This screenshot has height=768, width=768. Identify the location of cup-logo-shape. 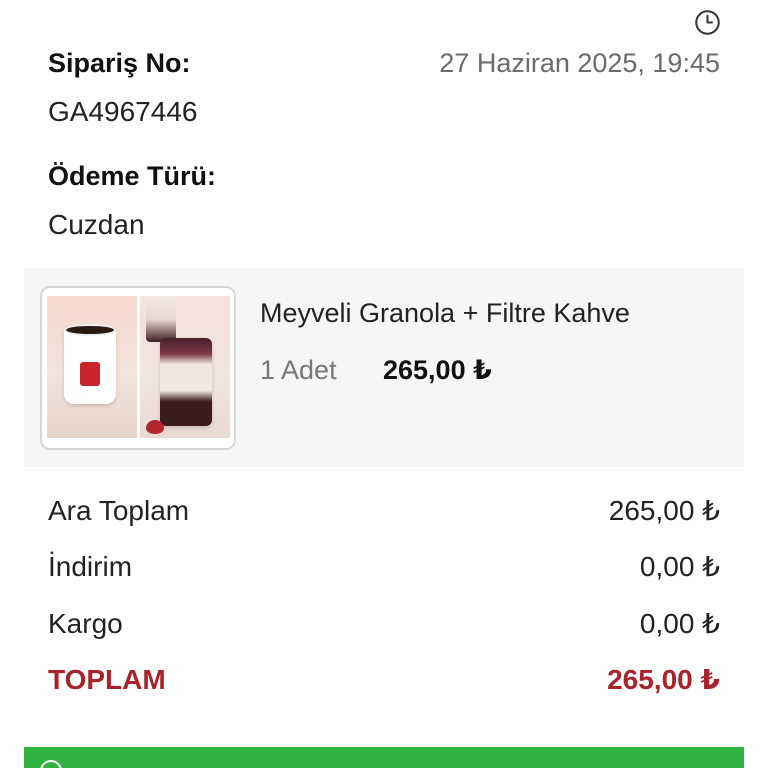
(90, 374).